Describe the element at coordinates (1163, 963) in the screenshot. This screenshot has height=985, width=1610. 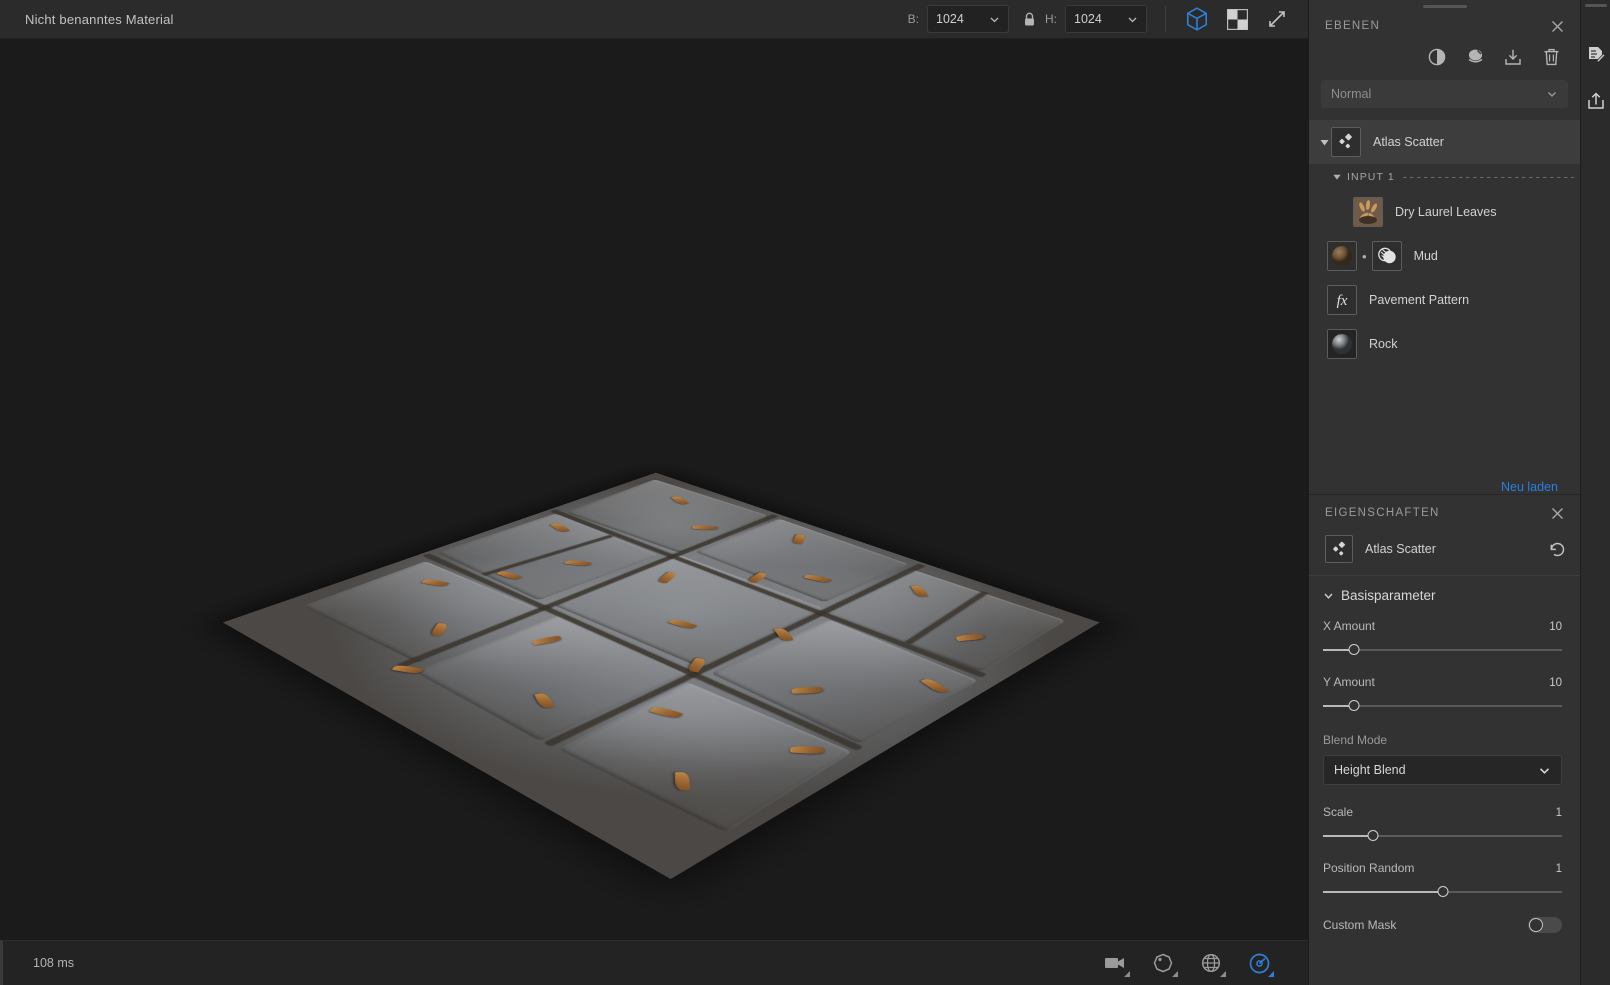
I see `material-sphere-icon` at that location.